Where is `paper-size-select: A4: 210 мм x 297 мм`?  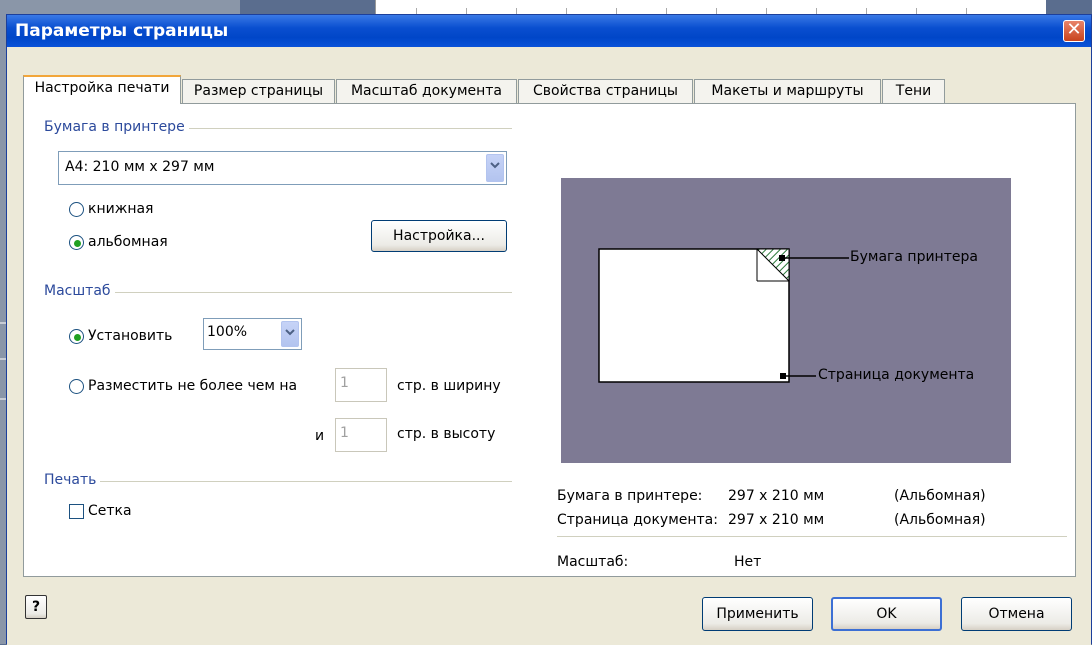
paper-size-select: A4: 210 мм x 297 мм is located at coordinates (282, 168).